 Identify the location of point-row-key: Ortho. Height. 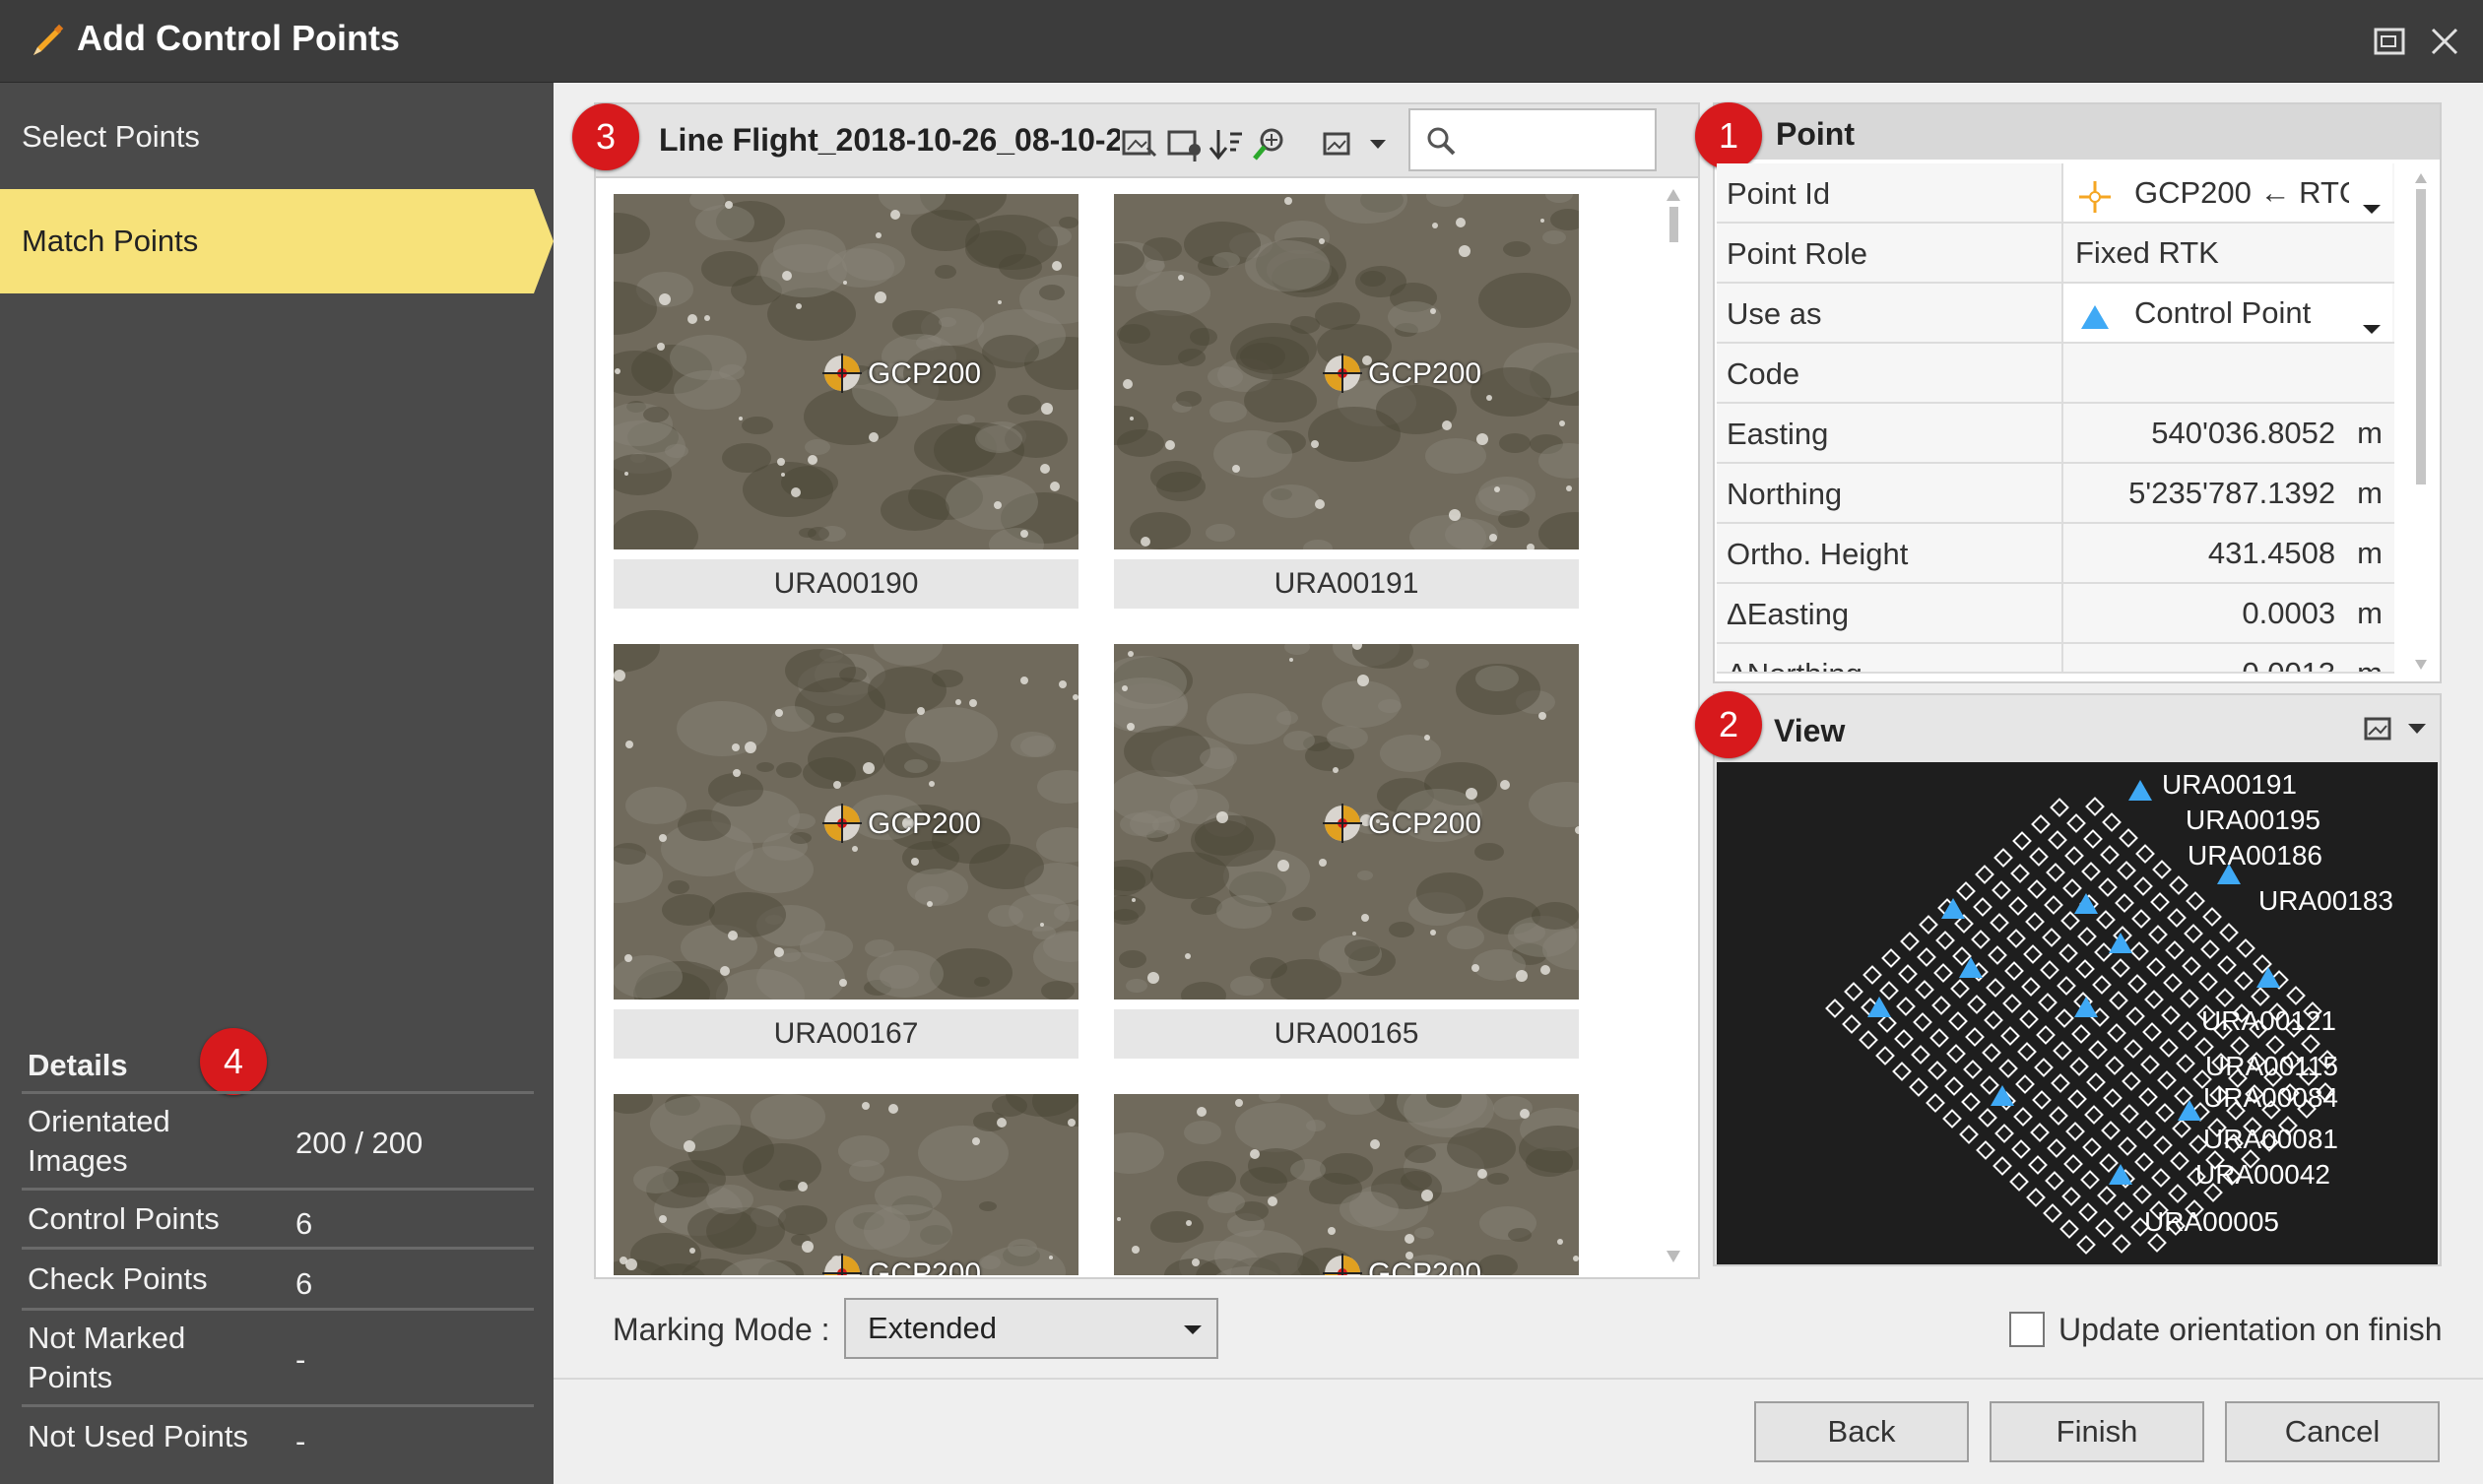
(1818, 554).